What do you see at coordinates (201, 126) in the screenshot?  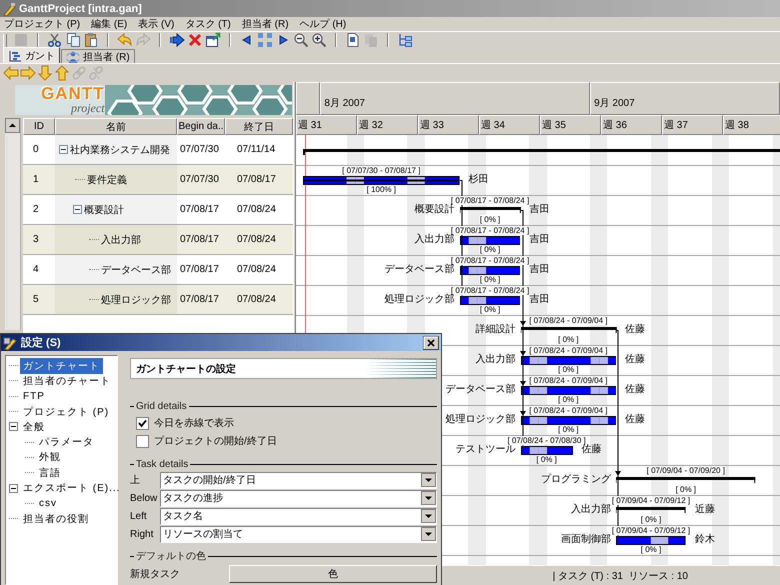 I see `column-header: Begin da..` at bounding box center [201, 126].